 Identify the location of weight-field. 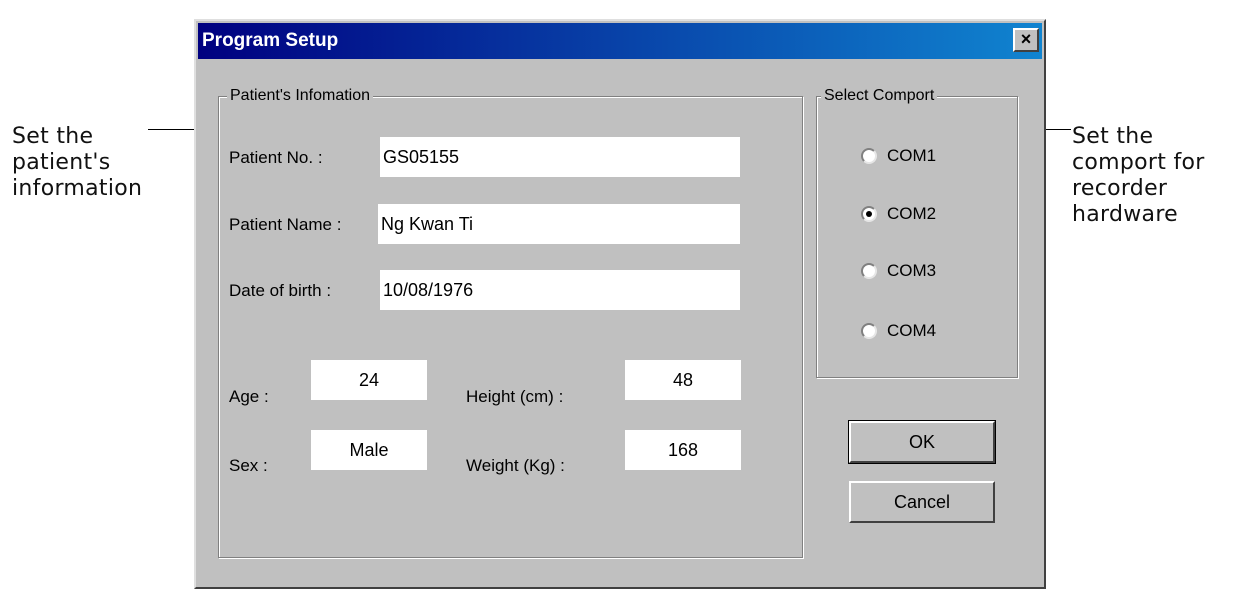
(683, 450).